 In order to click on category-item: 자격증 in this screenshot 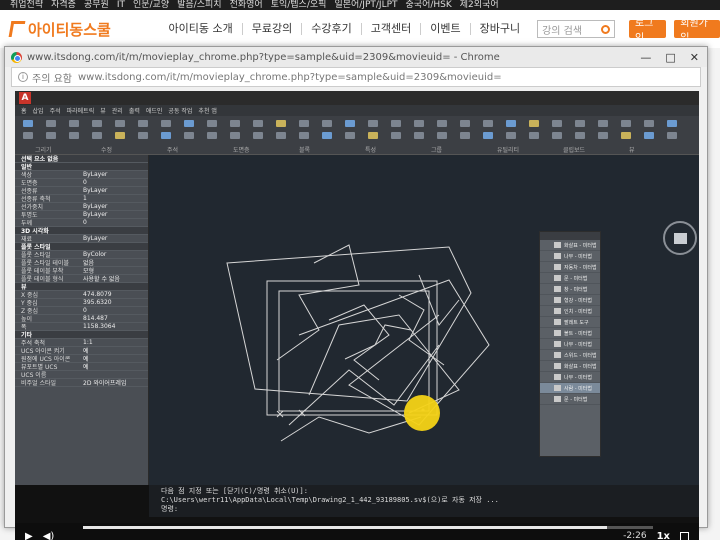, I will do `click(63, 5)`.